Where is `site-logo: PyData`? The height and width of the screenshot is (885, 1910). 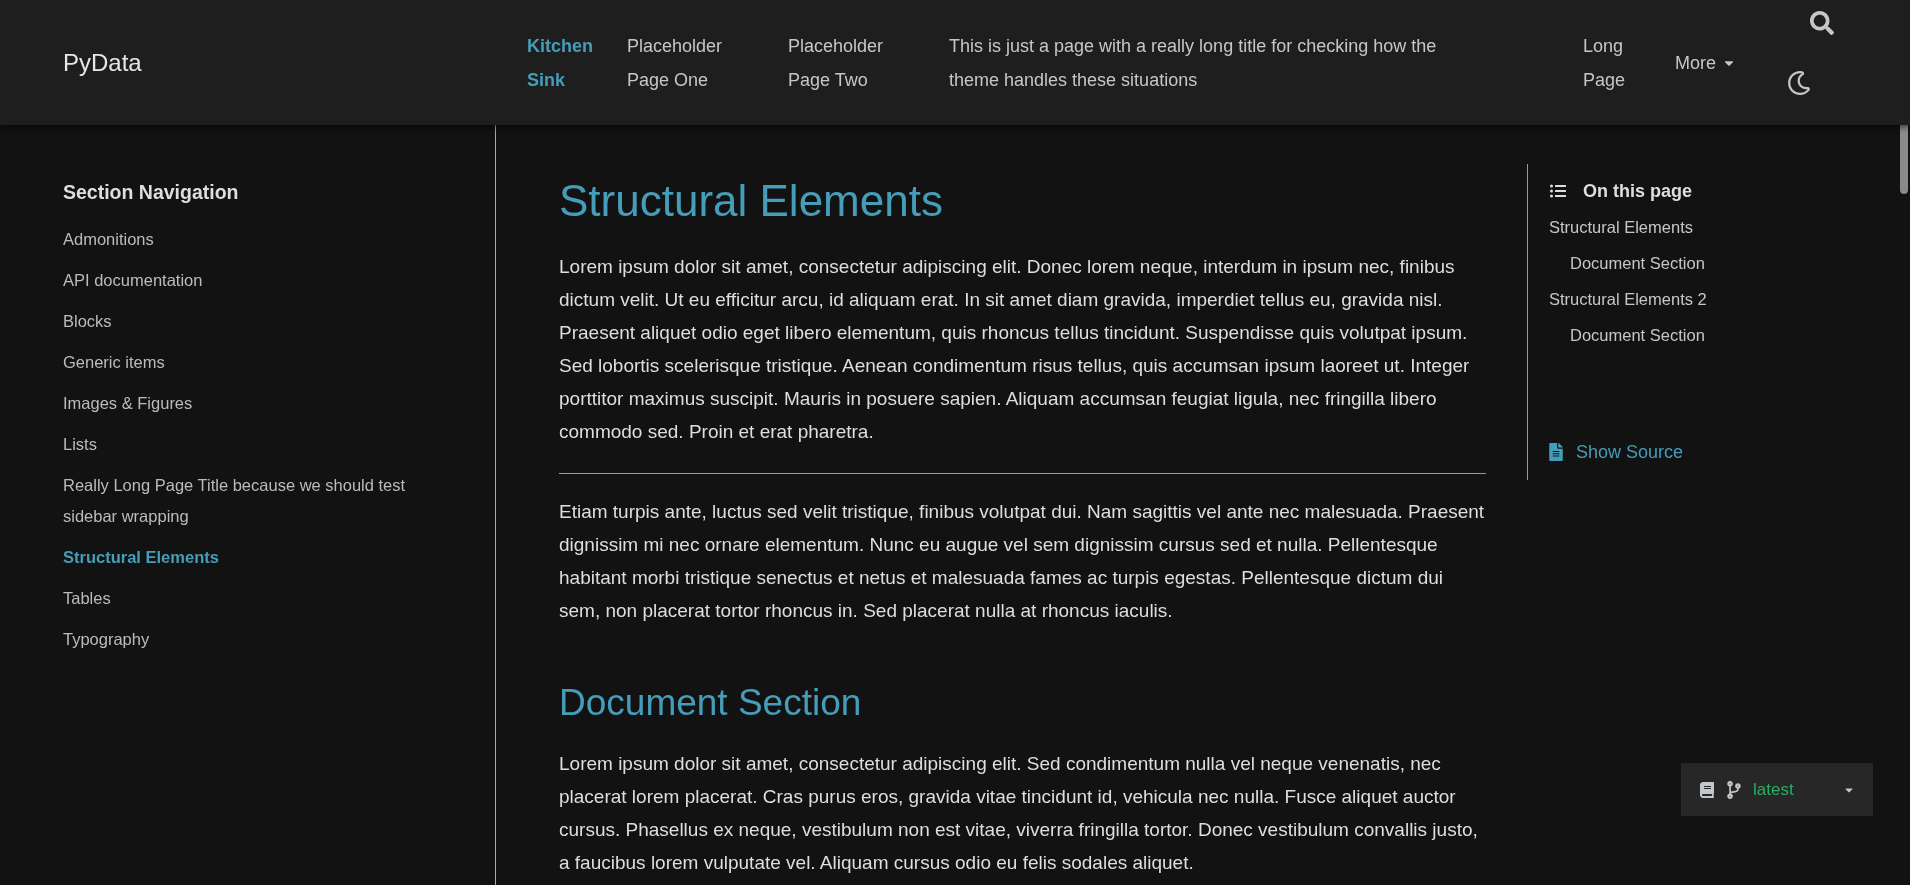
site-logo: PyData is located at coordinates (102, 62).